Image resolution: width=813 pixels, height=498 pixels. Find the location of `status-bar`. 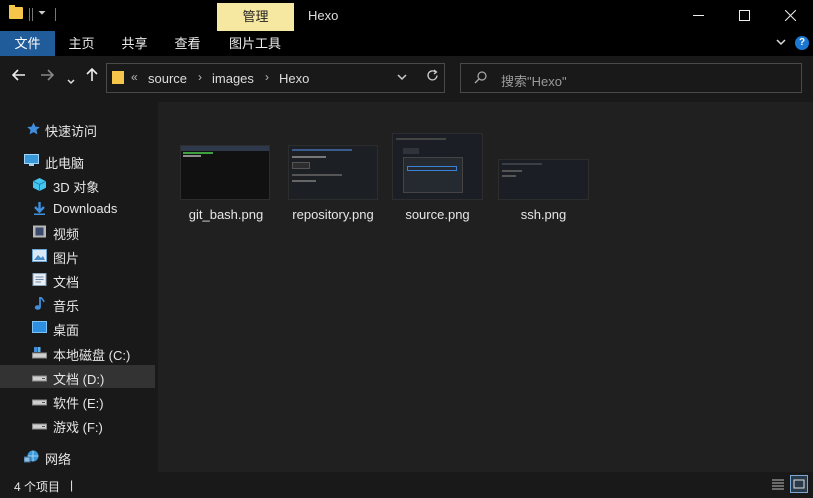

status-bar is located at coordinates (406, 485).